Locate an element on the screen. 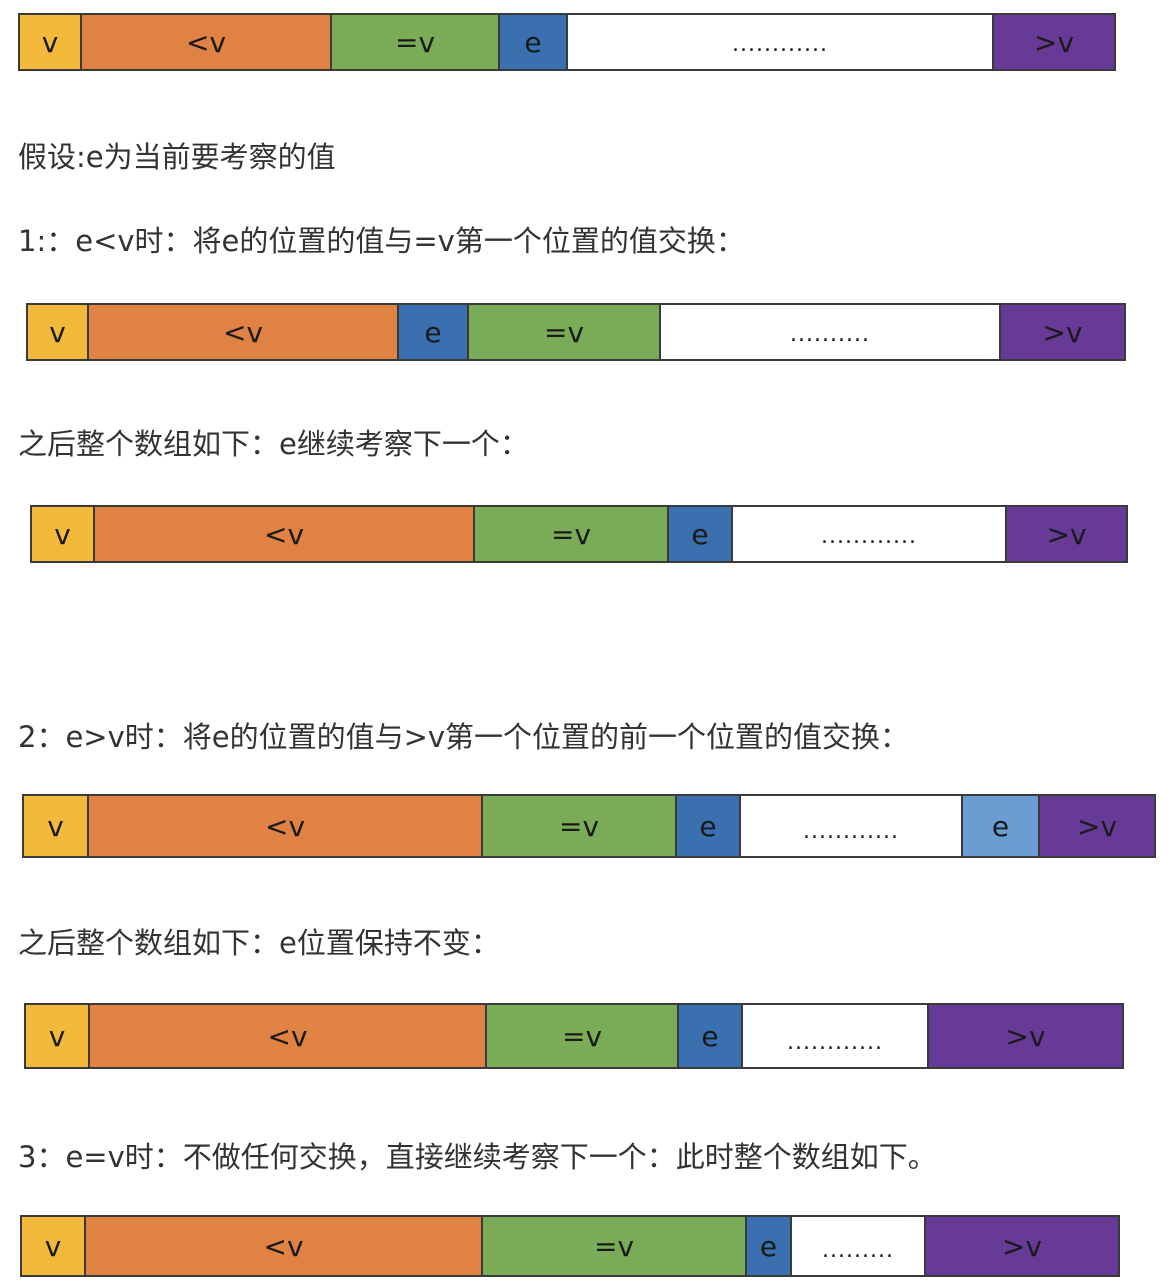 This screenshot has width=1170, height=1288. case3-text: 3：e=v时：不做任何交换，直接继续考察下一个：此时整个数组如下。 is located at coordinates (477, 1157).